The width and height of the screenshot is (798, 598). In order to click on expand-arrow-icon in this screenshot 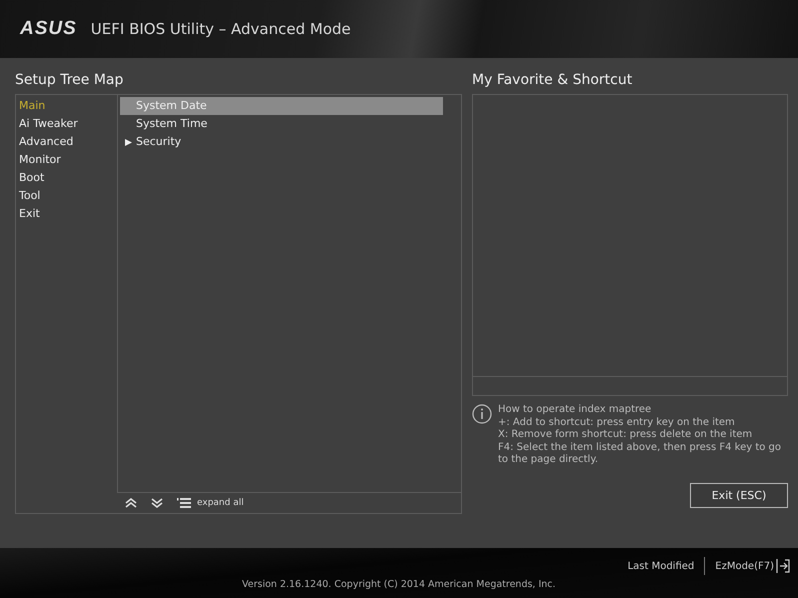, I will do `click(128, 142)`.